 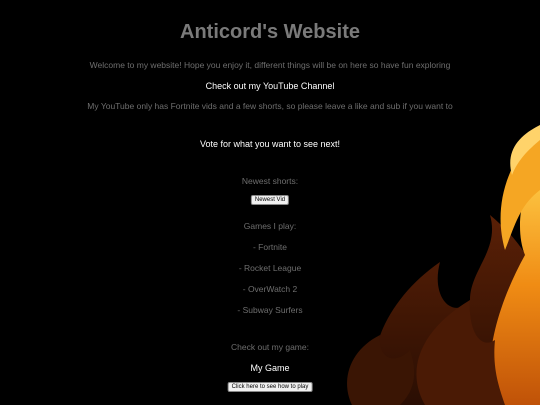 What do you see at coordinates (270, 144) in the screenshot?
I see `vote-link: Vote for what you want to see next!` at bounding box center [270, 144].